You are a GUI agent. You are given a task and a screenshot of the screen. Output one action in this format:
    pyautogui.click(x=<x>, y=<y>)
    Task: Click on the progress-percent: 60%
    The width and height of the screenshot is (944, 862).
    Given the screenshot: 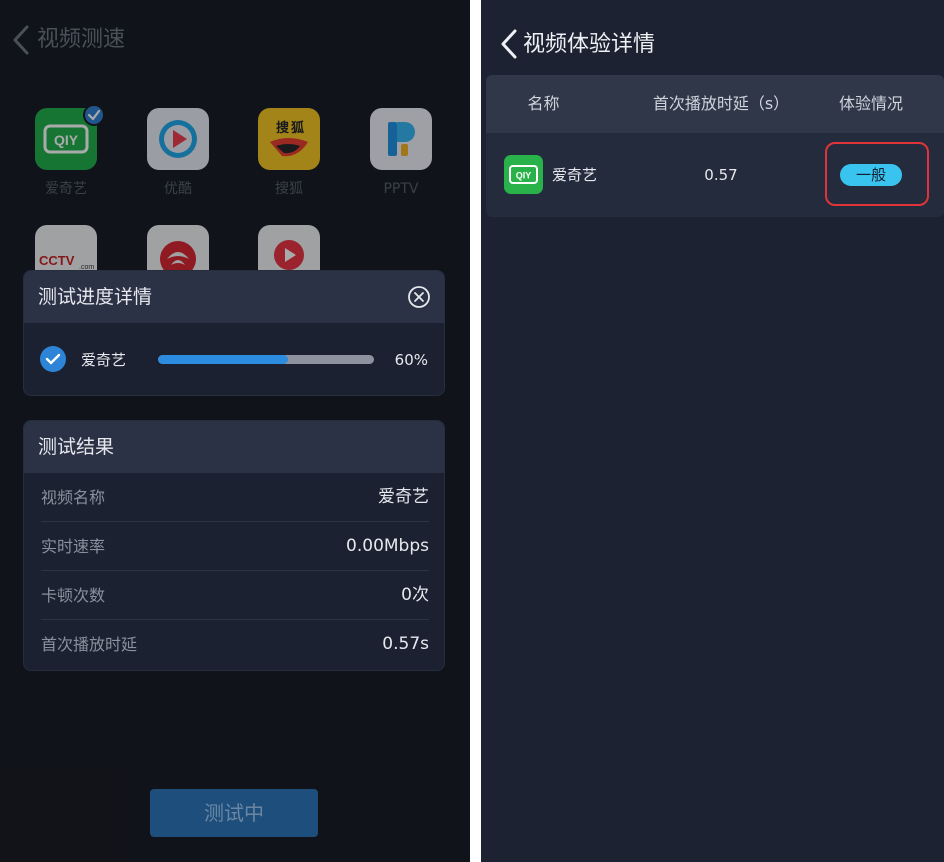 What is the action you would take?
    pyautogui.click(x=411, y=360)
    